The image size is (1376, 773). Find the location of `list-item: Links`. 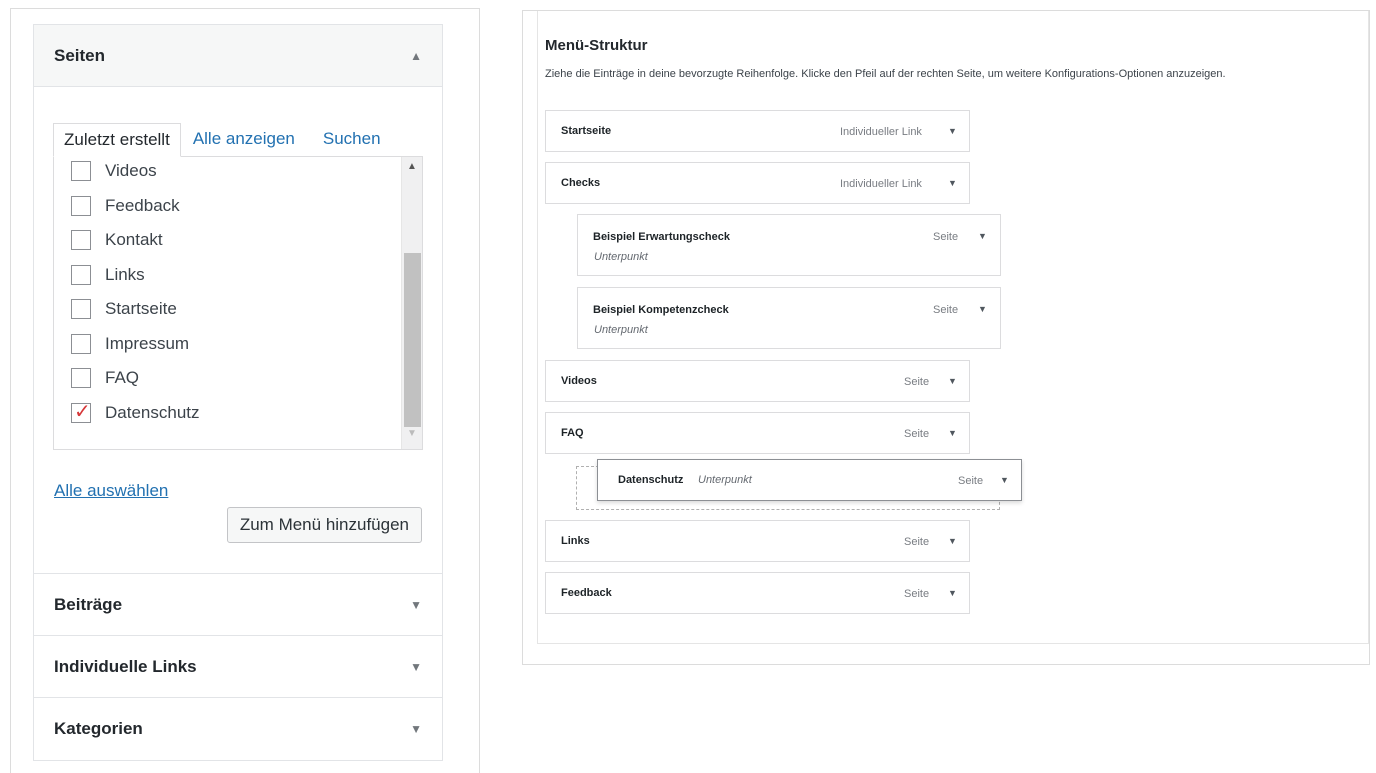

list-item: Links is located at coordinates (238, 275).